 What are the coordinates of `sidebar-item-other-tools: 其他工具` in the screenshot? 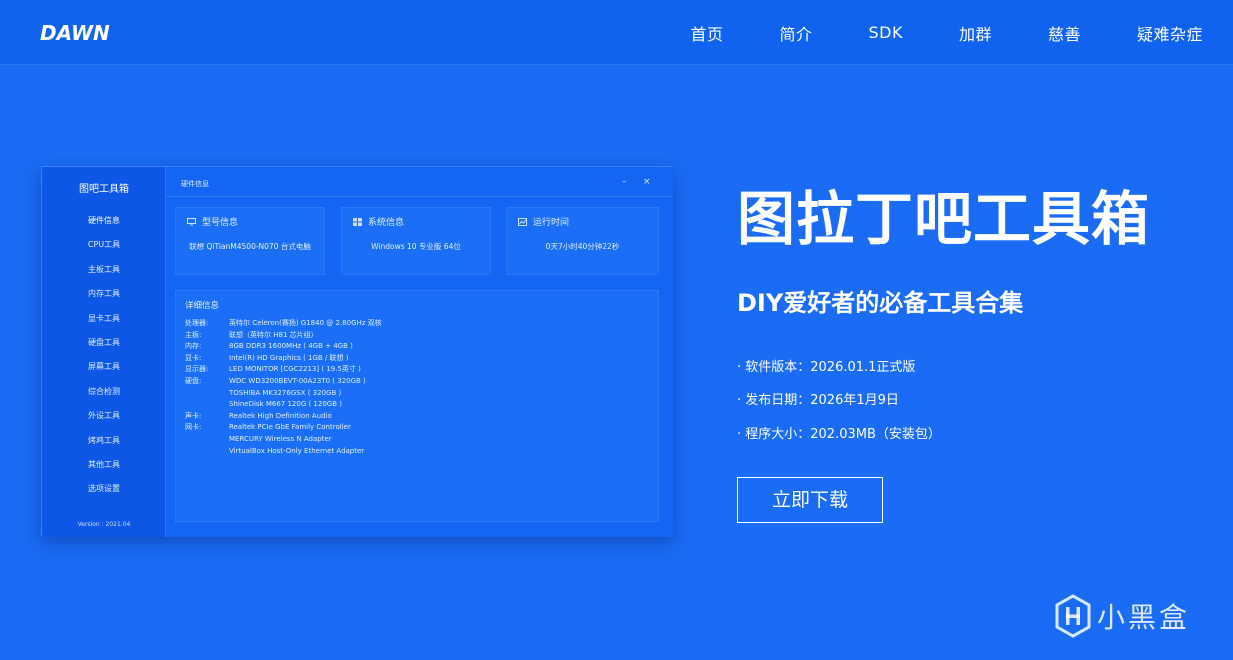 It's located at (104, 465).